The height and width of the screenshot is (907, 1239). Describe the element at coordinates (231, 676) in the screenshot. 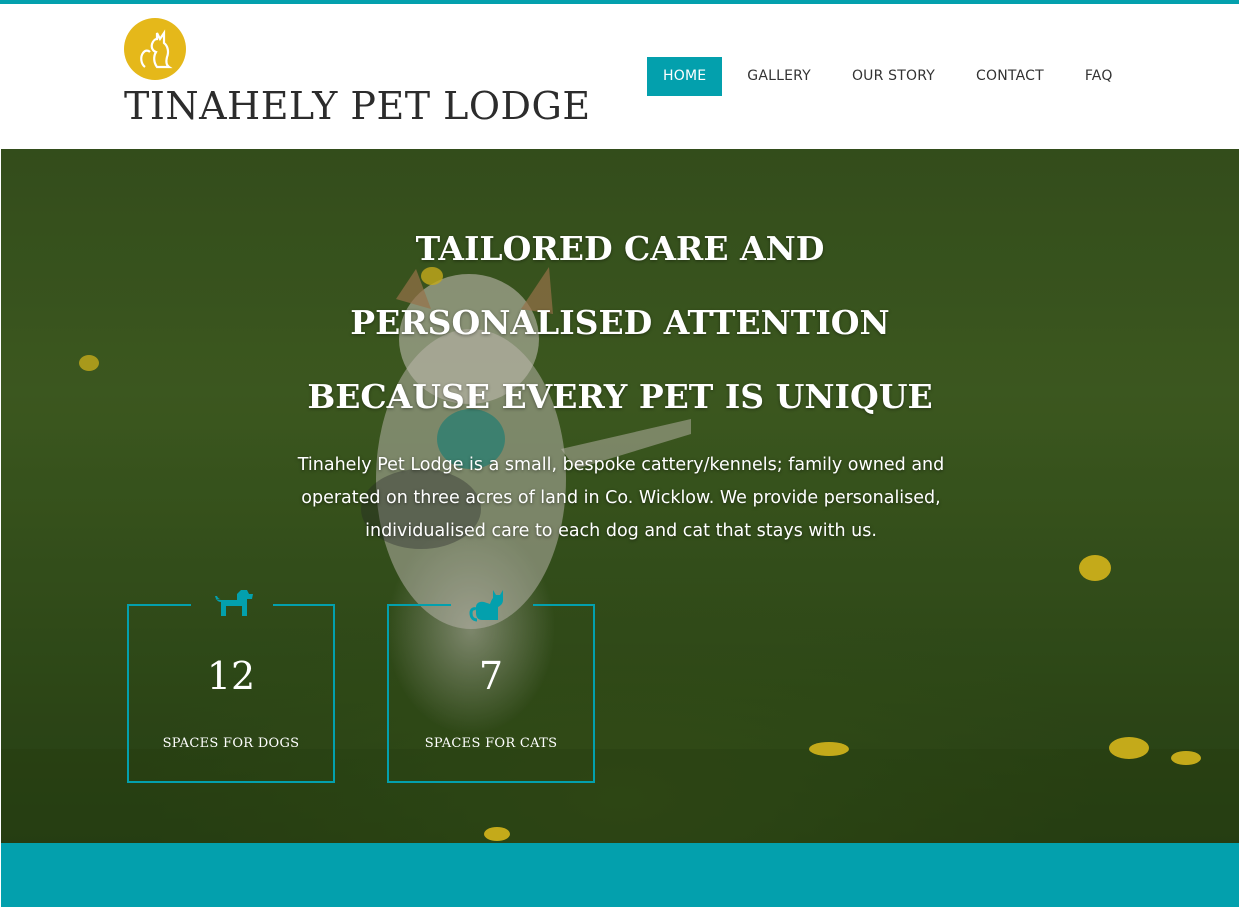

I see `dog-spaces-count: 12` at that location.